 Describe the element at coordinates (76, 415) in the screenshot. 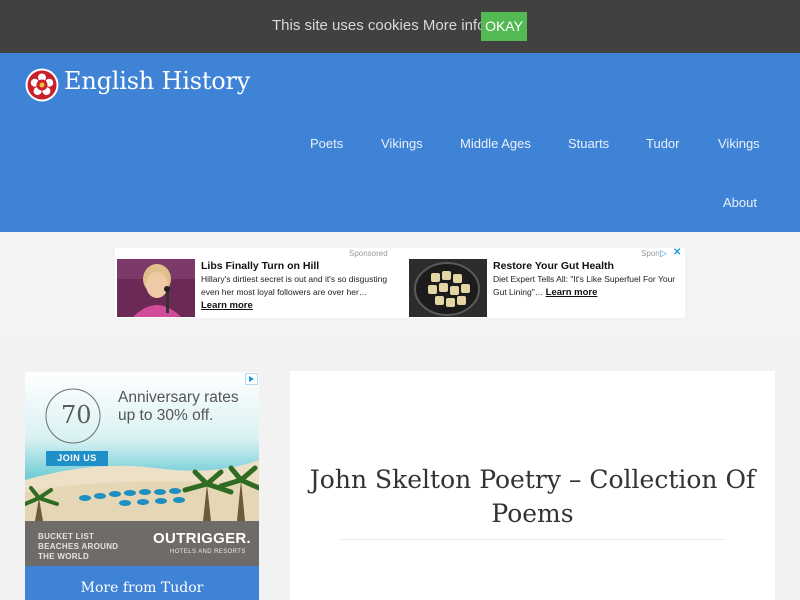

I see `anniversary-badge-year: 70` at that location.